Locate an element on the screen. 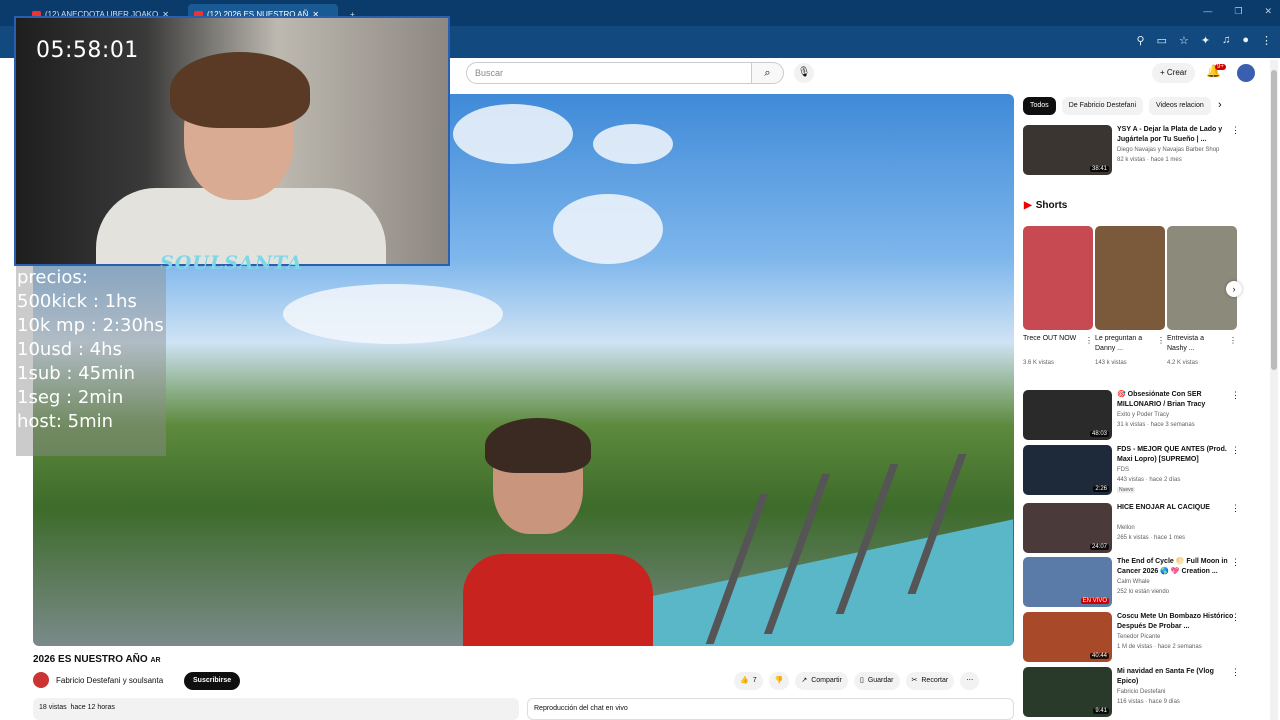 The width and height of the screenshot is (1280, 720). price-line: precios: is located at coordinates (52, 277).